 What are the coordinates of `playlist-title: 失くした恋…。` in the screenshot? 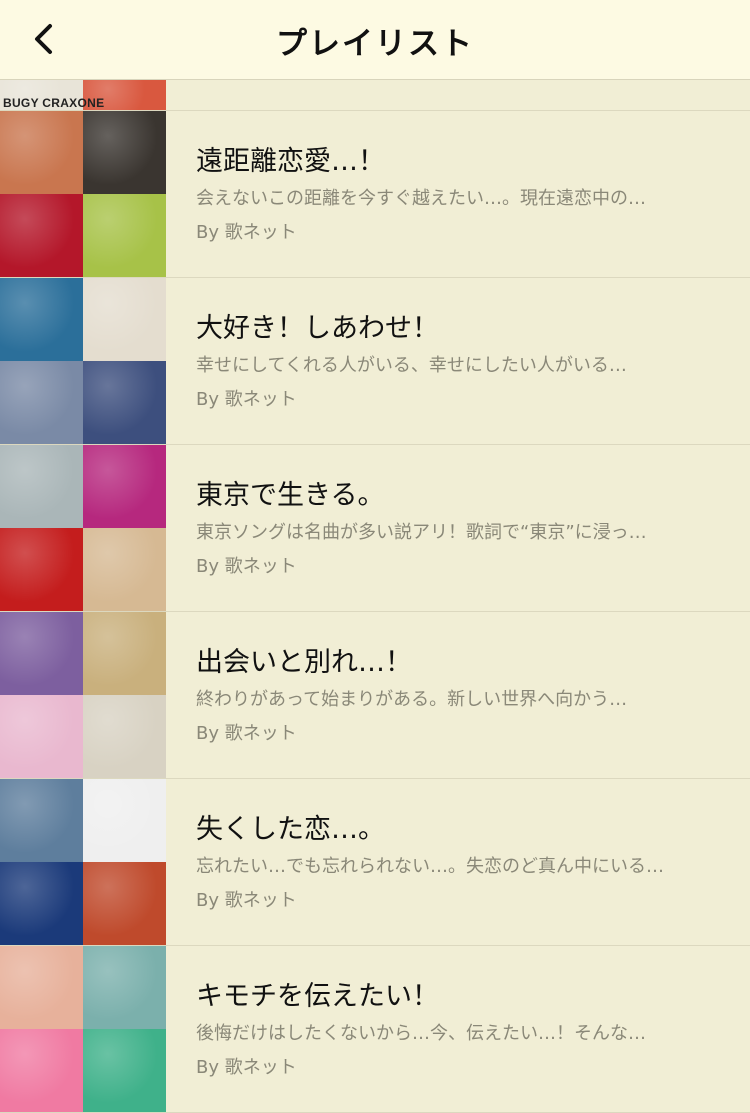 It's located at (290, 829).